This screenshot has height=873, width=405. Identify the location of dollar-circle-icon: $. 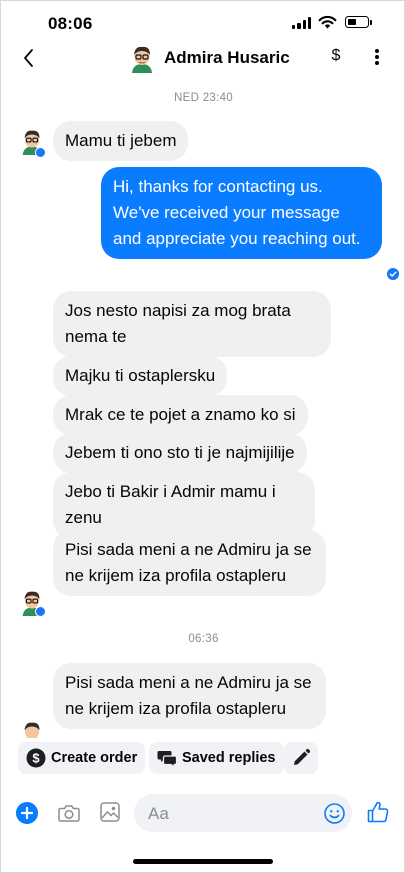
(36, 758).